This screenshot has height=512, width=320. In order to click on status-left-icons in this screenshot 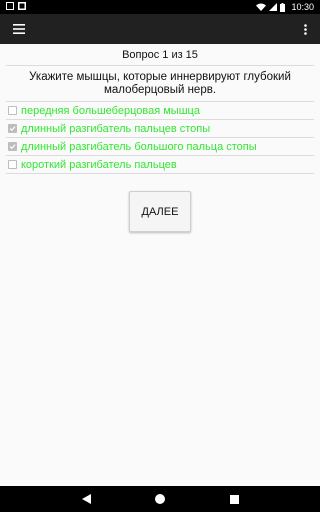, I will do `click(16, 7)`.